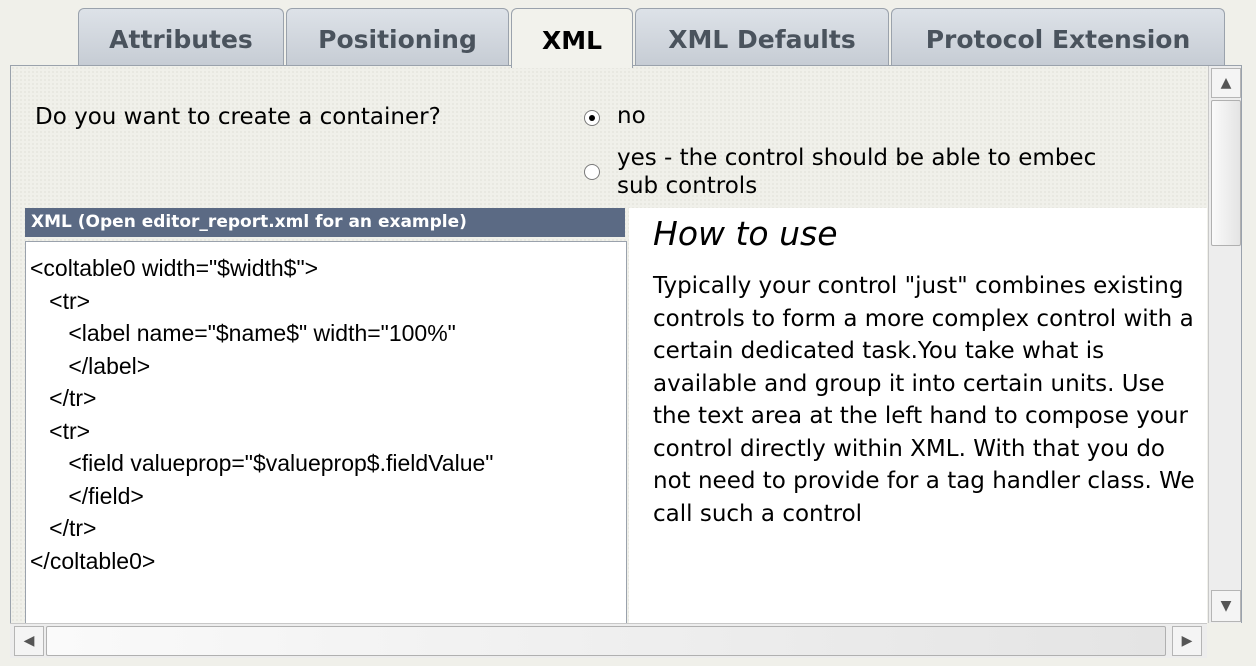  What do you see at coordinates (1224, 345) in the screenshot?
I see `vertical-scrollbar: ▲ ▼` at bounding box center [1224, 345].